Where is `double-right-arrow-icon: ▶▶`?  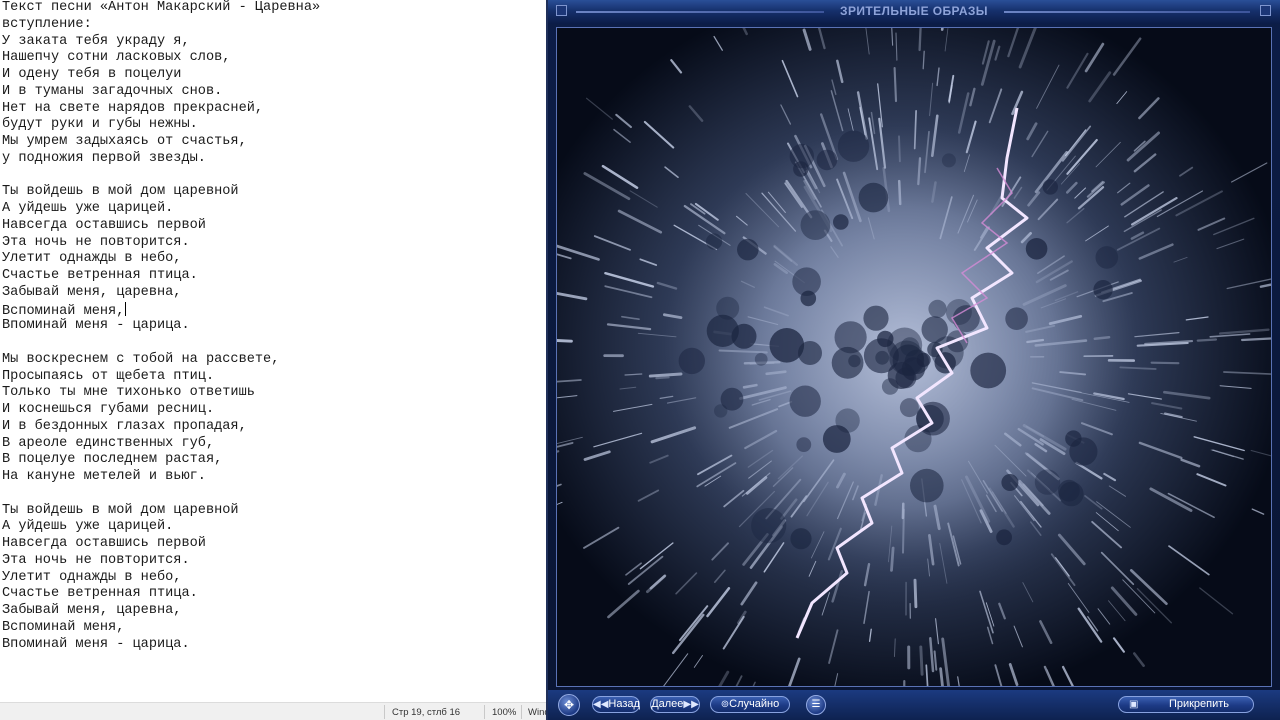
double-right-arrow-icon: ▶▶ is located at coordinates (691, 704).